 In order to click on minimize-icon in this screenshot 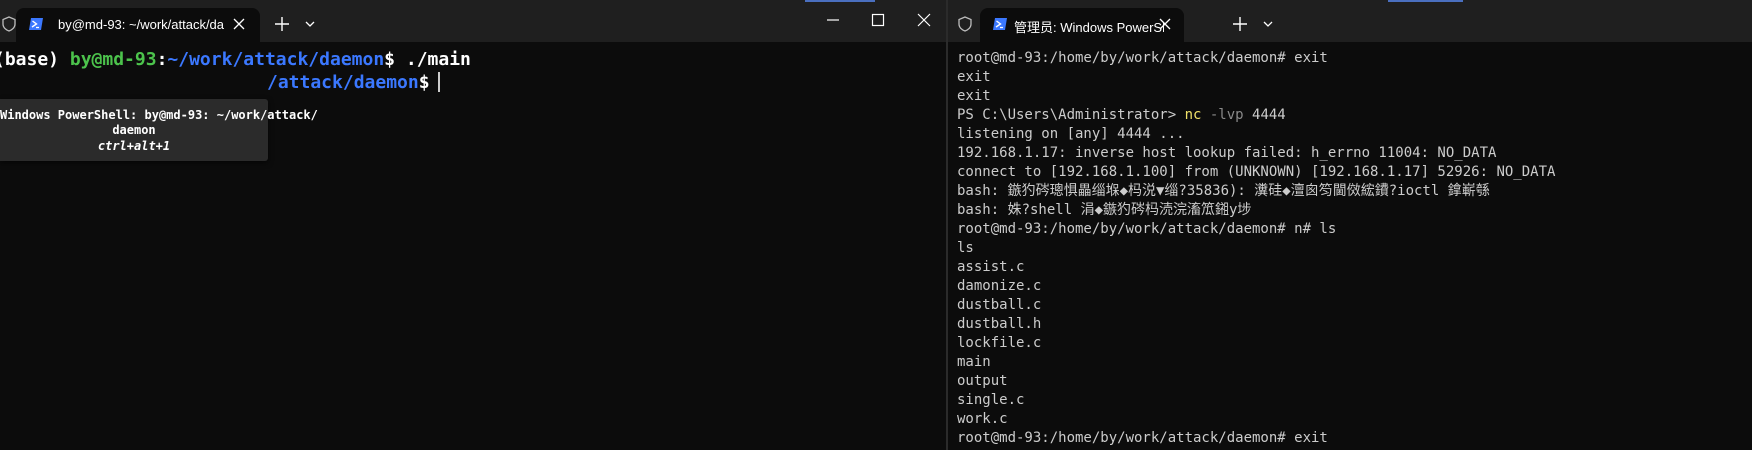, I will do `click(833, 20)`.